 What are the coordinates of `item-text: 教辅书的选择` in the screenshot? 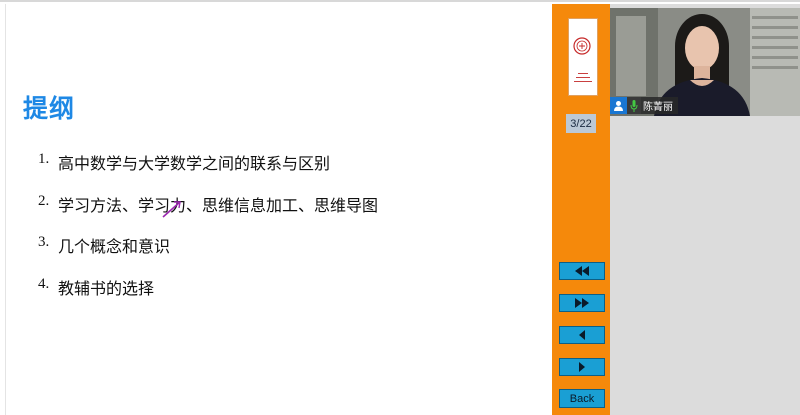 It's located at (106, 288).